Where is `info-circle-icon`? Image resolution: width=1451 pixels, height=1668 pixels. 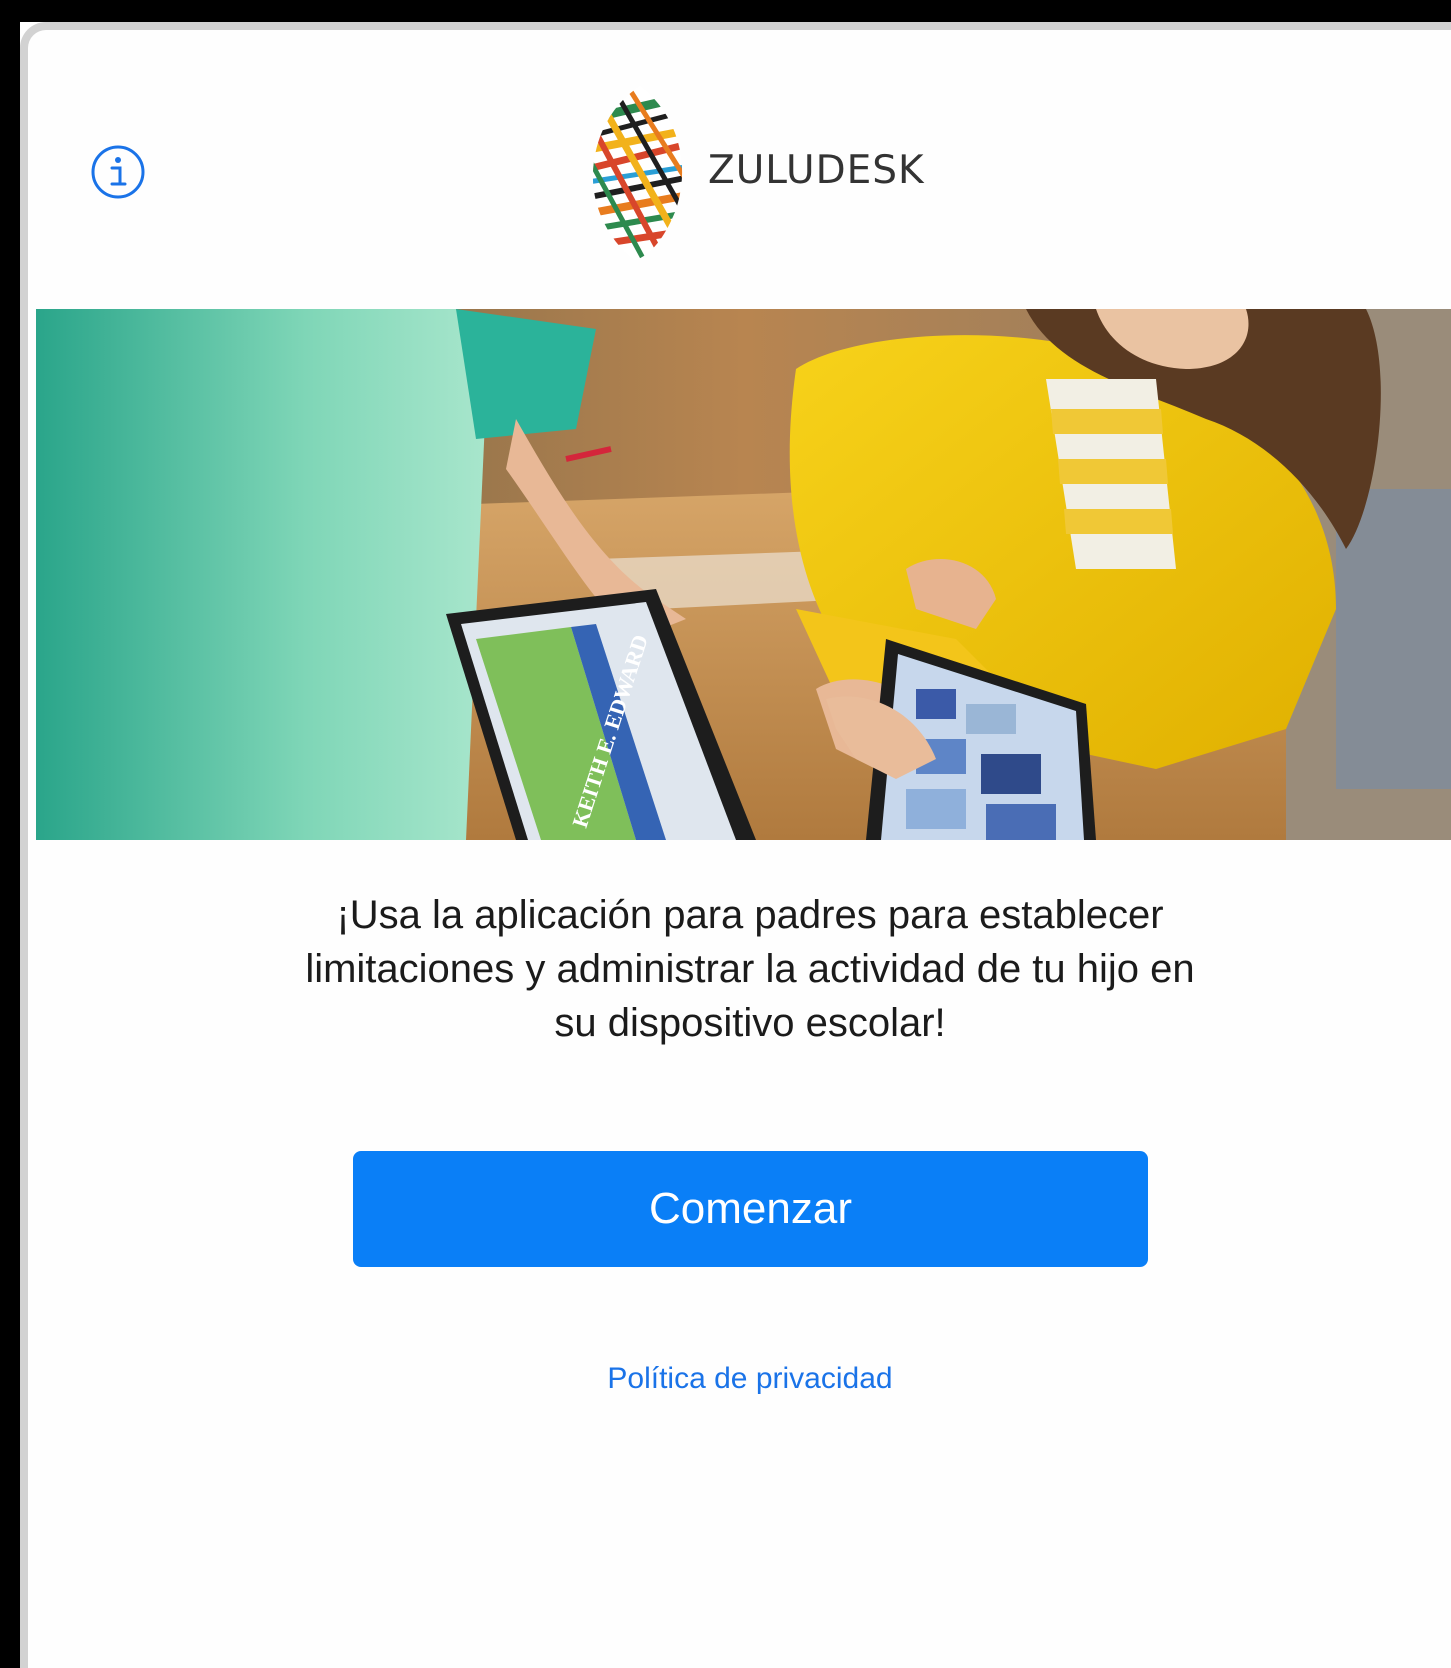 info-circle-icon is located at coordinates (118, 172).